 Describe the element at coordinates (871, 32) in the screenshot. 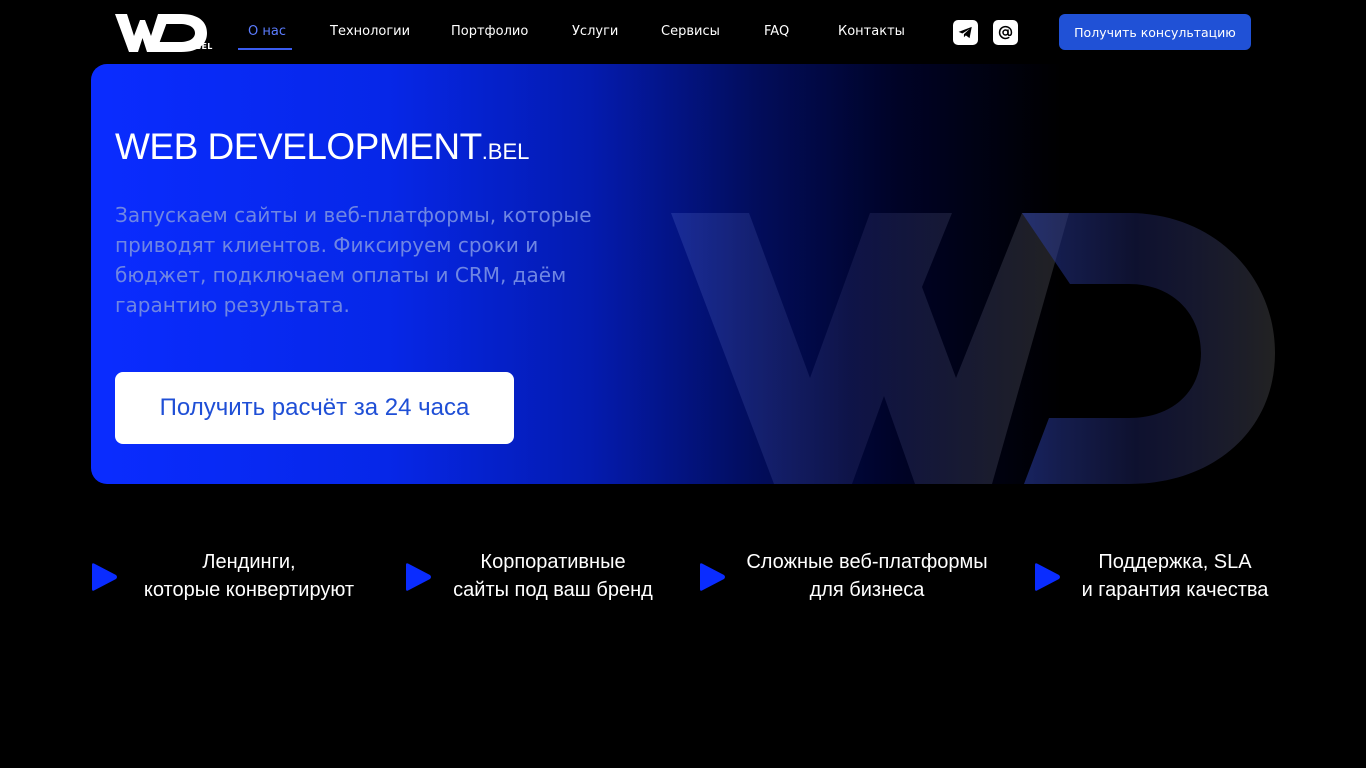

I see `nav-item-contacts: Контакты` at that location.